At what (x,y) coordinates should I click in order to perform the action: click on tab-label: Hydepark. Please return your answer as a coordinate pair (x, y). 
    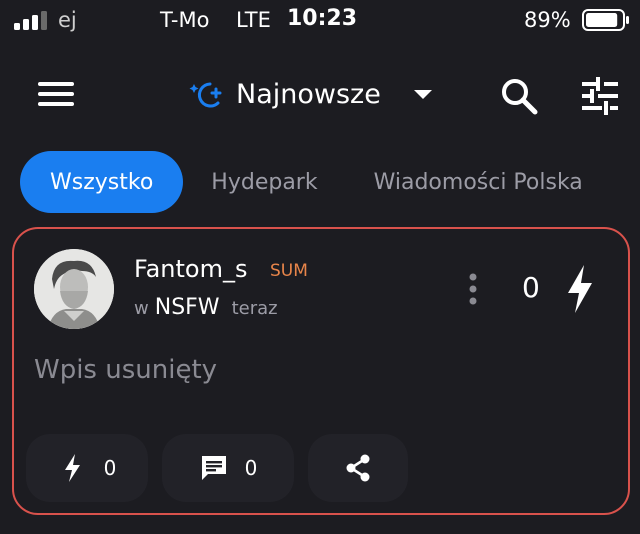
    Looking at the image, I should click on (264, 182).